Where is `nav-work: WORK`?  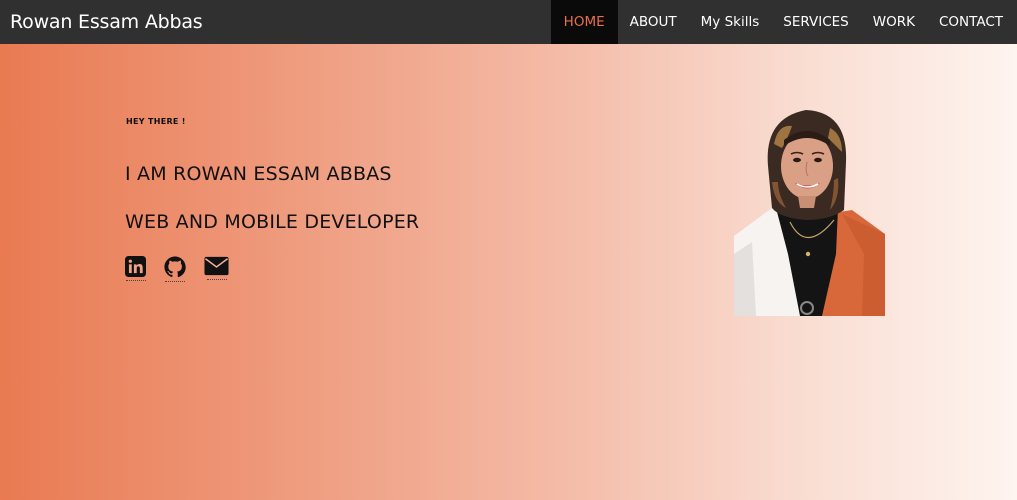
nav-work: WORK is located at coordinates (894, 22).